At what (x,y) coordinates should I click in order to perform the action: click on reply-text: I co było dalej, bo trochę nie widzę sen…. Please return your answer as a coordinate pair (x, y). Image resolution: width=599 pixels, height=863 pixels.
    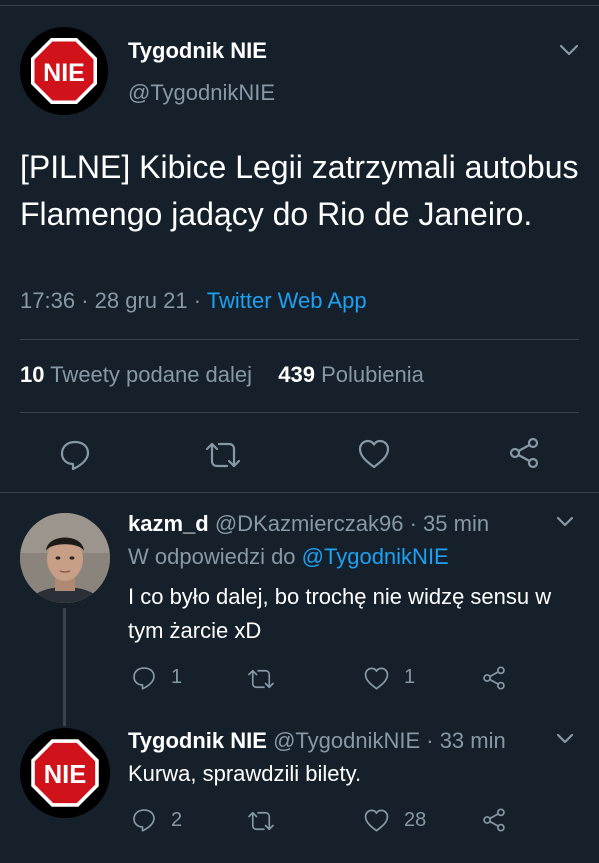
    Looking at the image, I should click on (340, 613).